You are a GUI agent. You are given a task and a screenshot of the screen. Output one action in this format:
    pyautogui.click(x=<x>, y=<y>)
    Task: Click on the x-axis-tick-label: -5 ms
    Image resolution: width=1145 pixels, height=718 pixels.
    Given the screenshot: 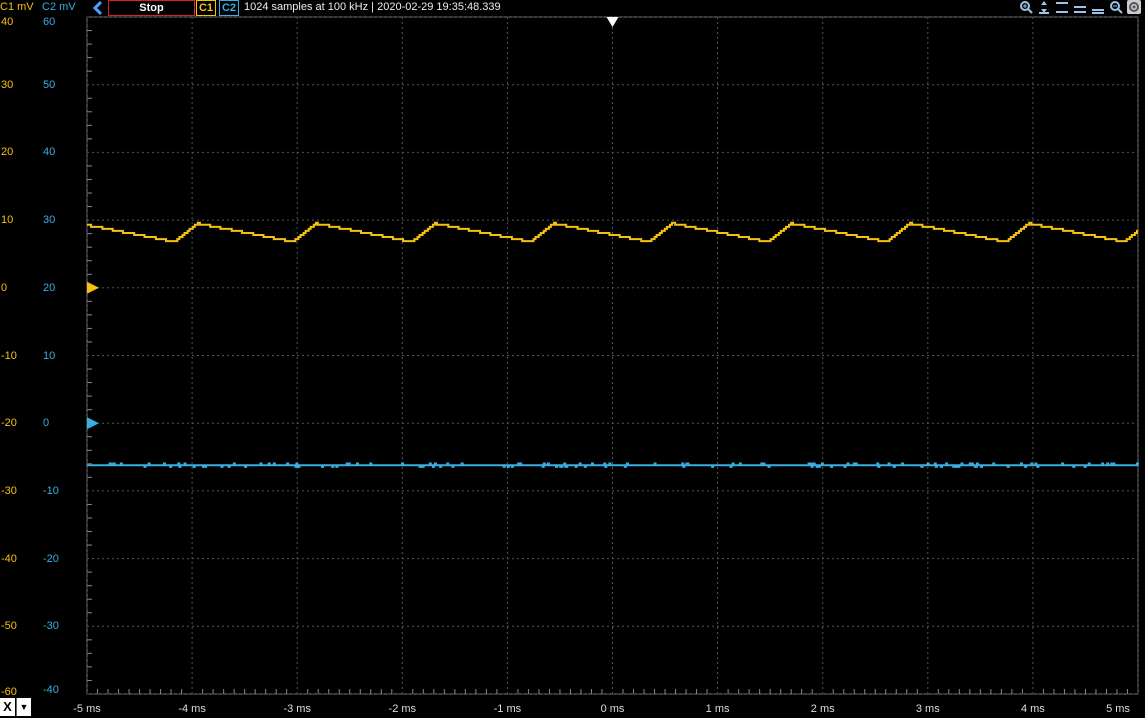 What is the action you would take?
    pyautogui.click(x=87, y=709)
    